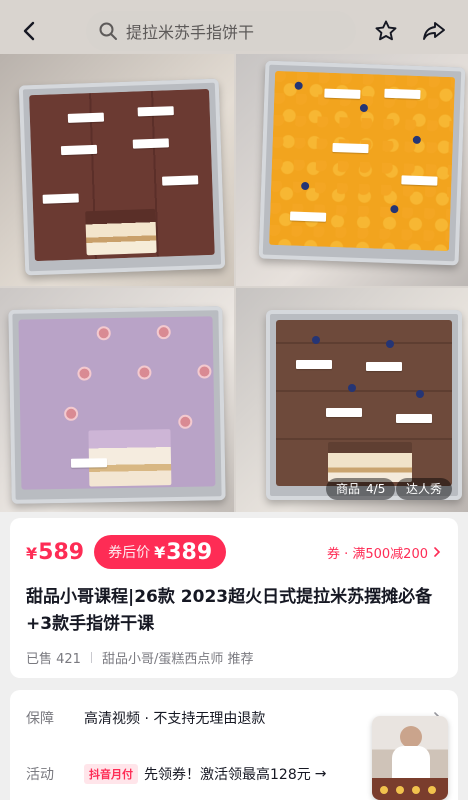 The width and height of the screenshot is (468, 800). Describe the element at coordinates (320, 774) in the screenshot. I see `arrow-right-icon: →` at that location.